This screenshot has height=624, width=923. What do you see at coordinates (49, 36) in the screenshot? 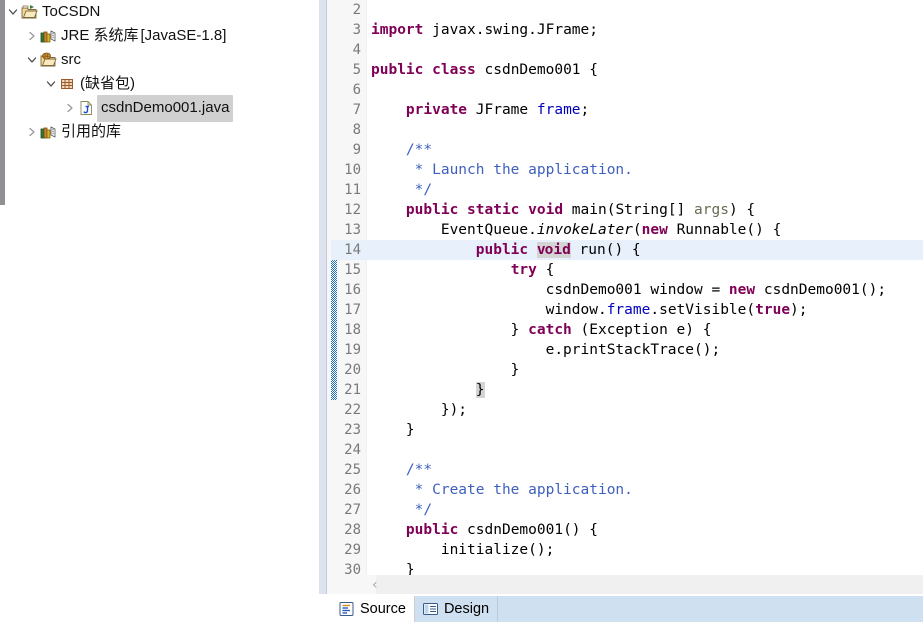
I see `library-books-icon` at bounding box center [49, 36].